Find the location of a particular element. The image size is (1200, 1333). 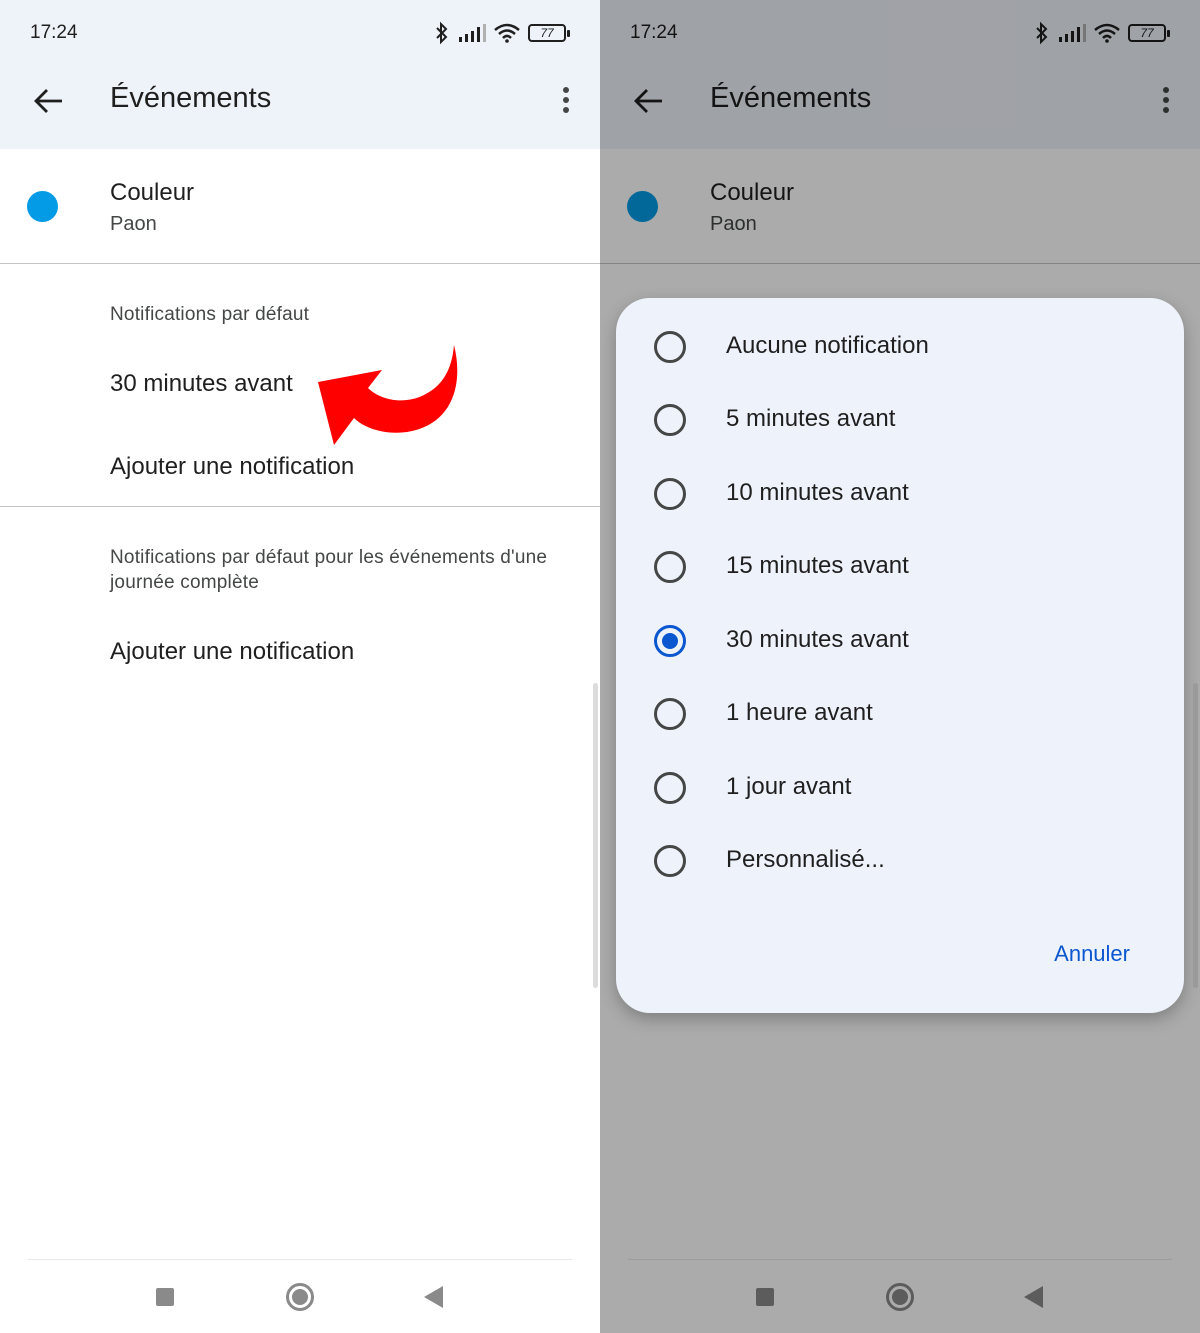

triangle-back-icon is located at coordinates (433, 1297).